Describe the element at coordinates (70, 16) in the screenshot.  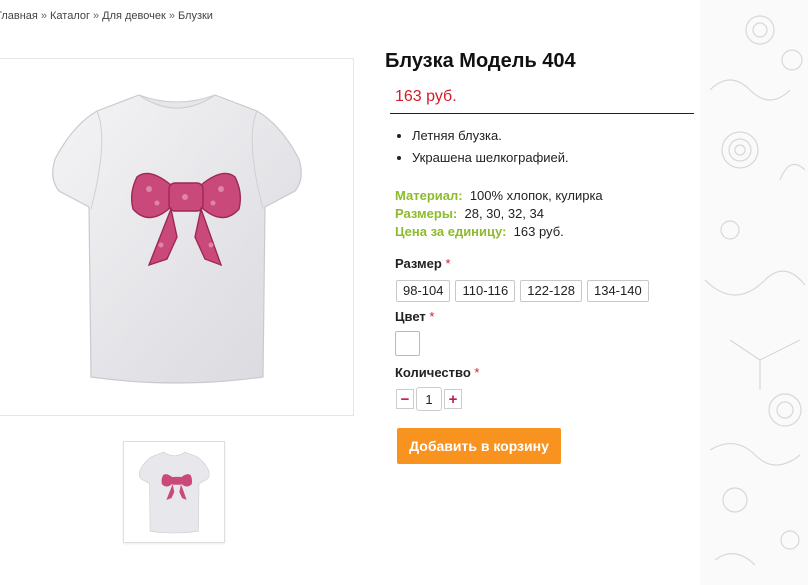
I see `breadcrumb-catalog: Каталог` at that location.